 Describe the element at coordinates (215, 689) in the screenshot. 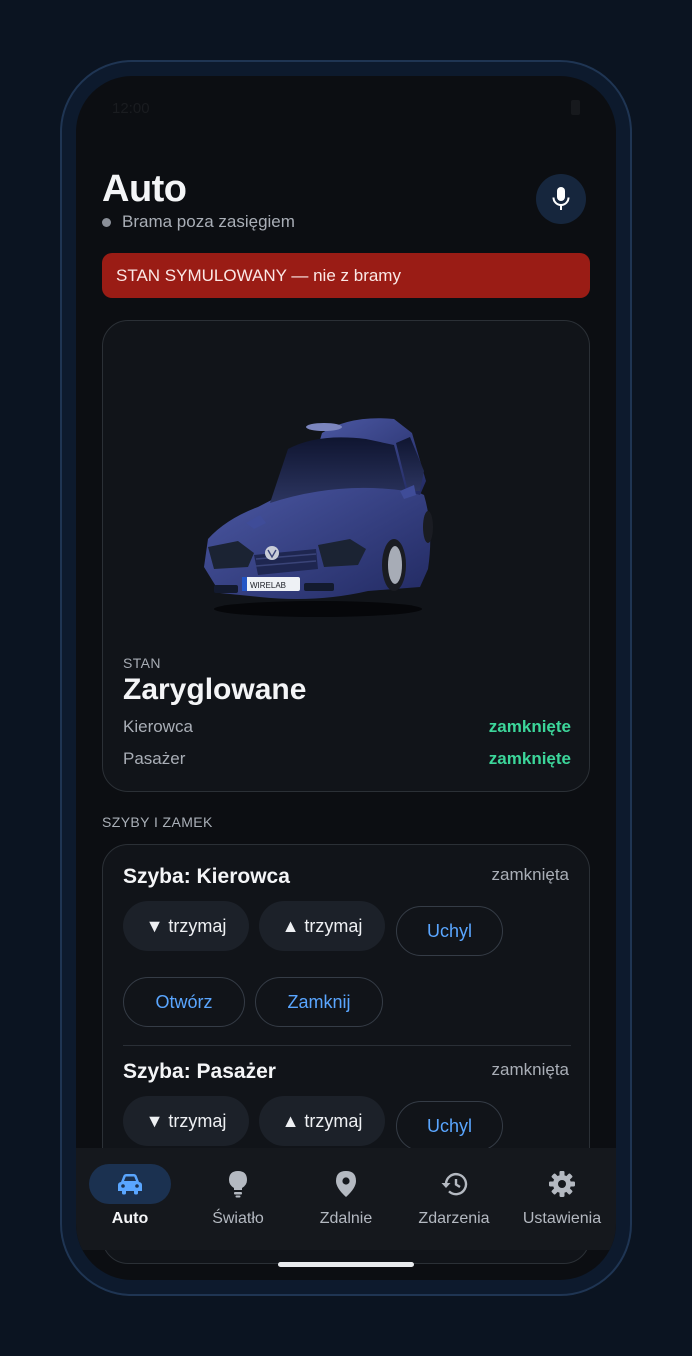

I see `lock-state-value: Zaryglowane` at that location.